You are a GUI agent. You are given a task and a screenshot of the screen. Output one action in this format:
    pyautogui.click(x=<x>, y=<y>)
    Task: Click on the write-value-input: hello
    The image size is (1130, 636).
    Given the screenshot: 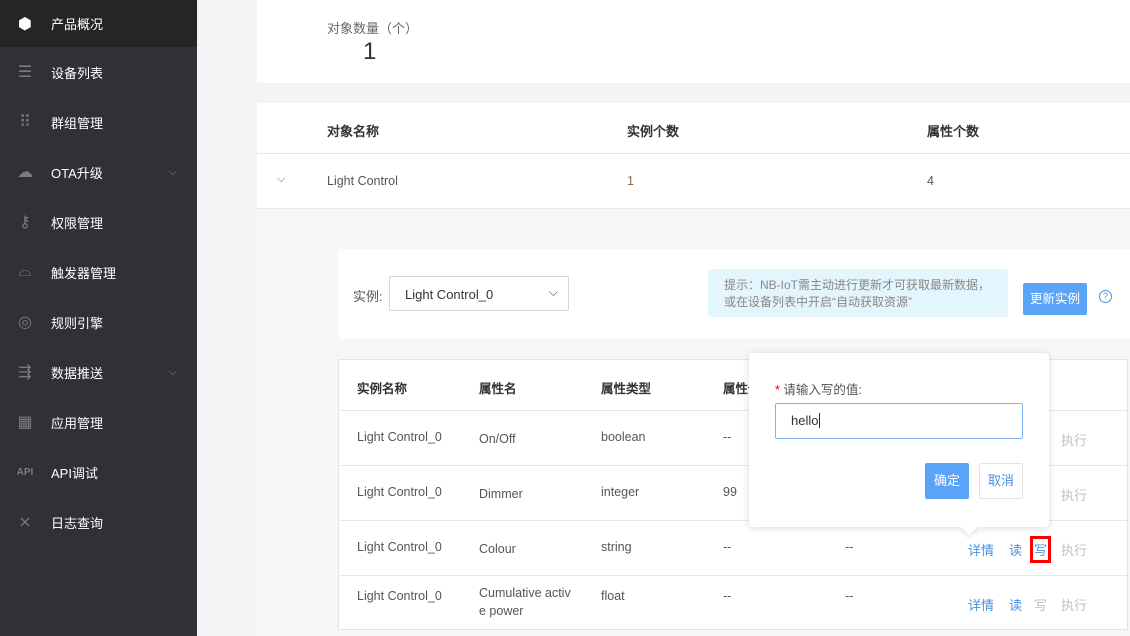 What is the action you would take?
    pyautogui.click(x=899, y=421)
    